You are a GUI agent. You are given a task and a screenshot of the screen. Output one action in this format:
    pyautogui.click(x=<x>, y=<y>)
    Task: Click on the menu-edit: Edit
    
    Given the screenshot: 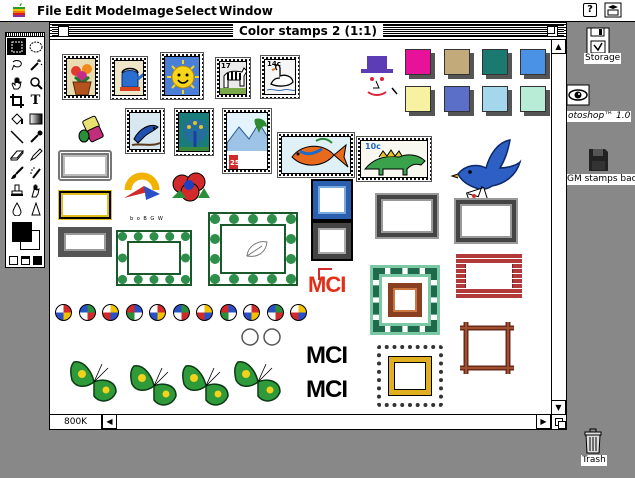 What is the action you would take?
    pyautogui.click(x=78, y=11)
    